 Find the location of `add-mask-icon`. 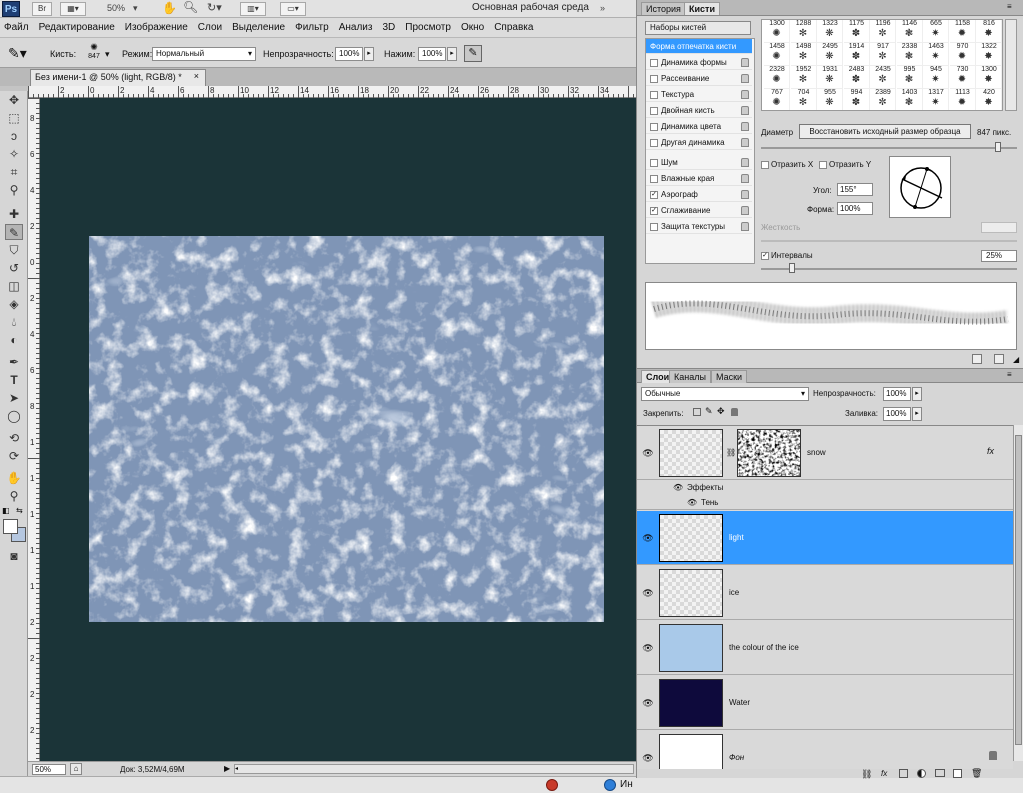

add-mask-icon is located at coordinates (903, 773).